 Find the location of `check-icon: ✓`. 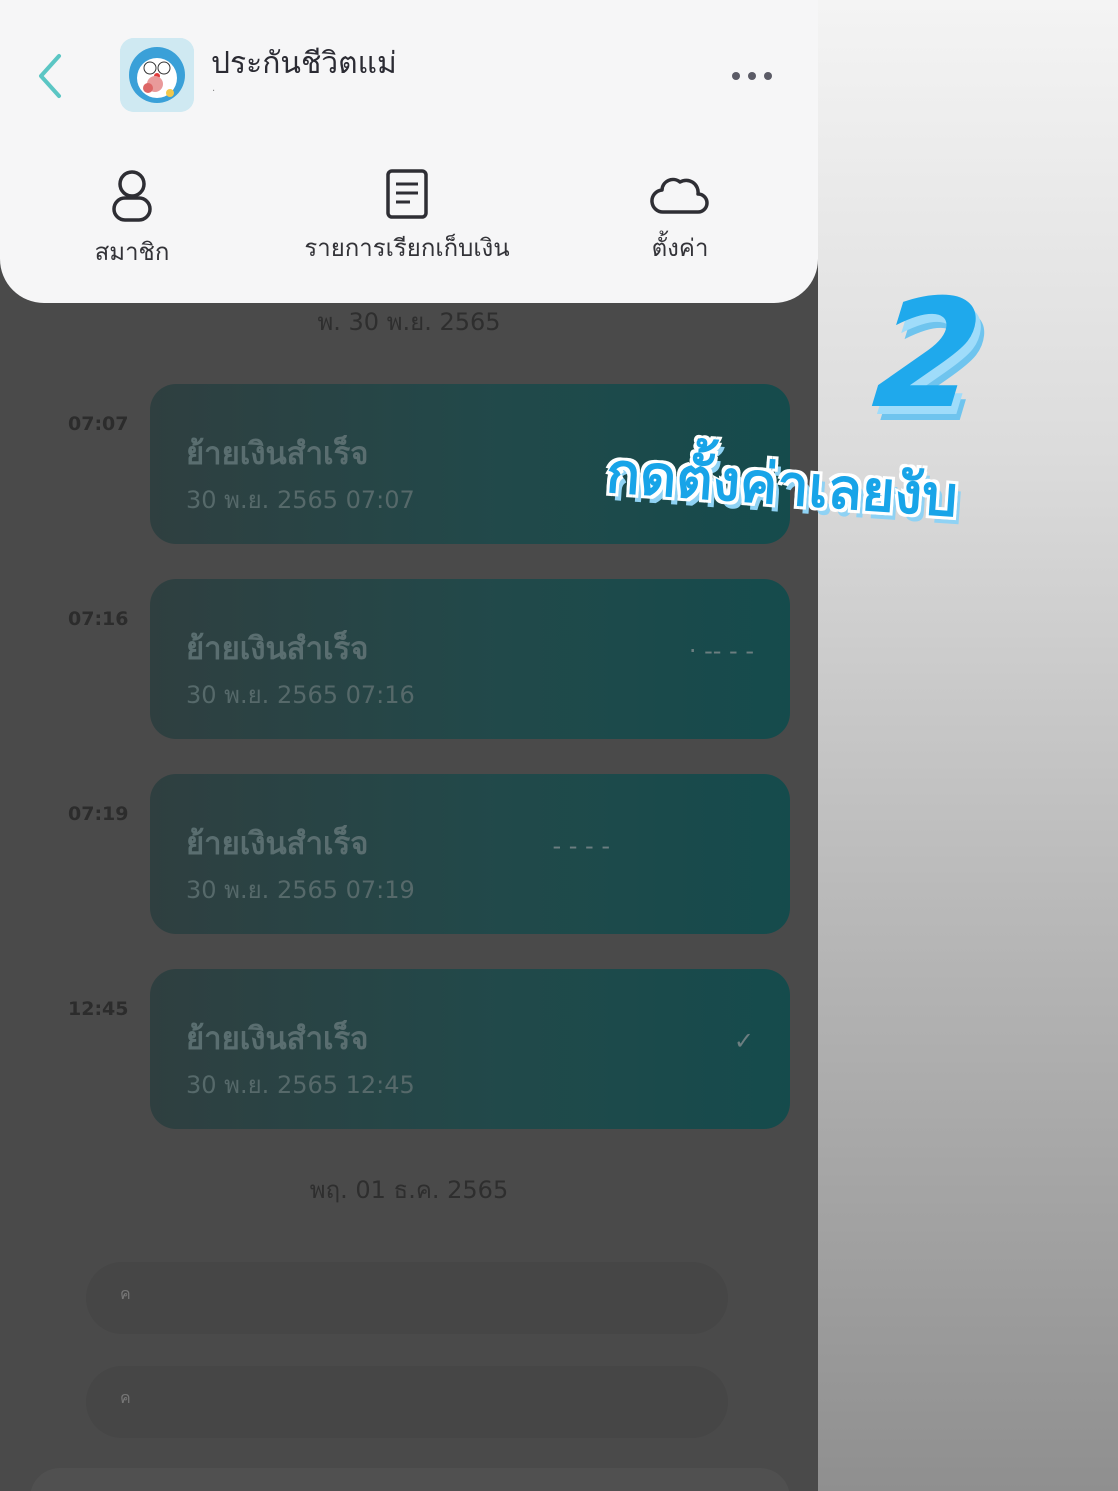

check-icon: ✓ is located at coordinates (743, 1041).